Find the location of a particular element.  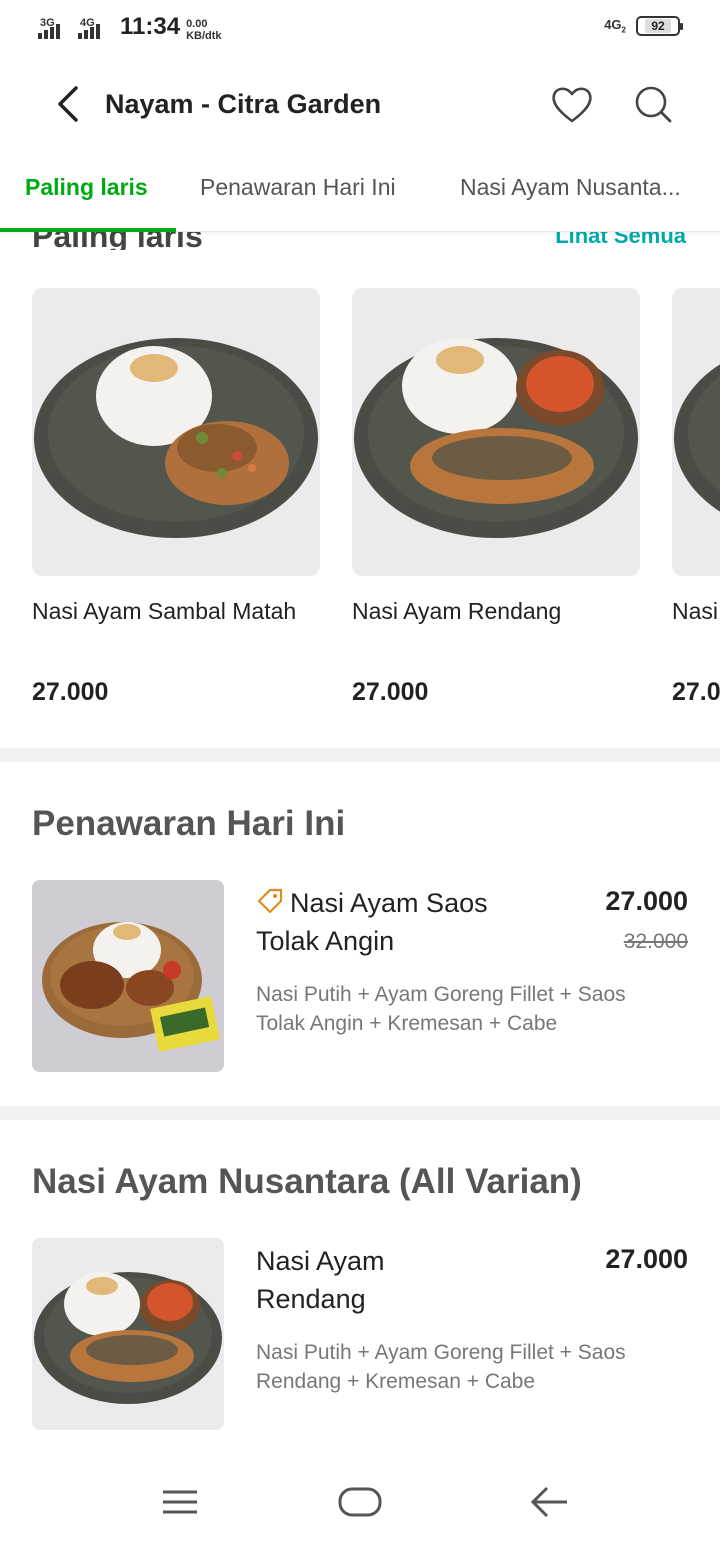

heart-icon is located at coordinates (572, 105).